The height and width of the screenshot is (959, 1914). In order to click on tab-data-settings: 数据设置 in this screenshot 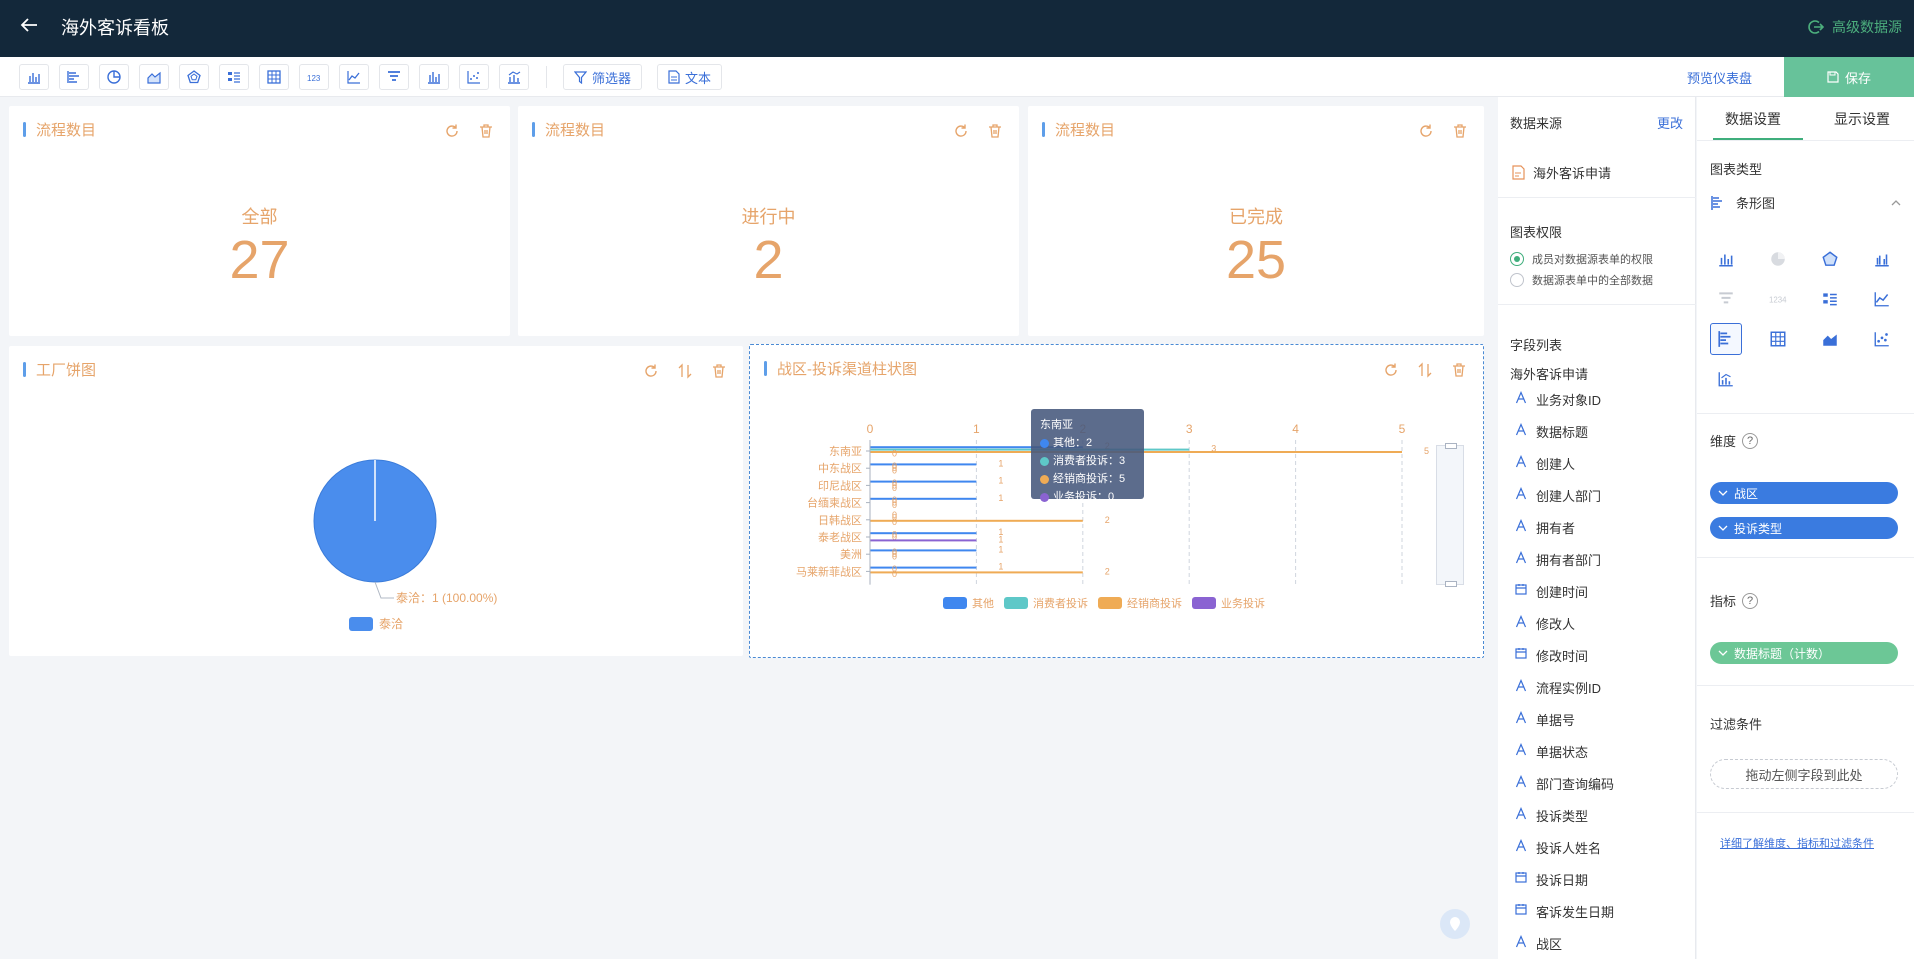, I will do `click(1753, 119)`.